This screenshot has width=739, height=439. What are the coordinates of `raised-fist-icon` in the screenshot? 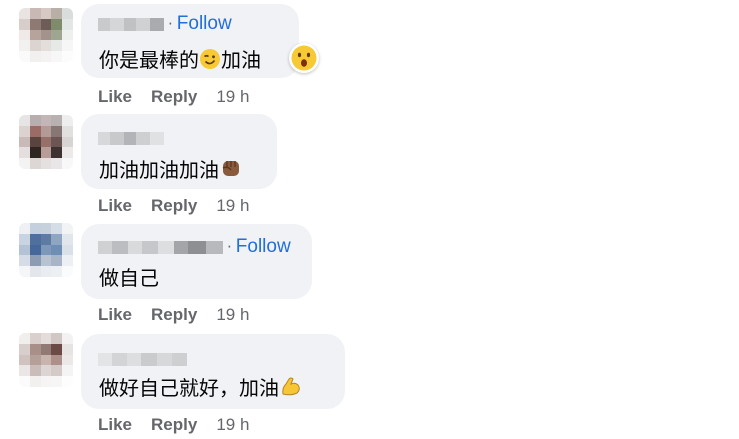 It's located at (231, 170).